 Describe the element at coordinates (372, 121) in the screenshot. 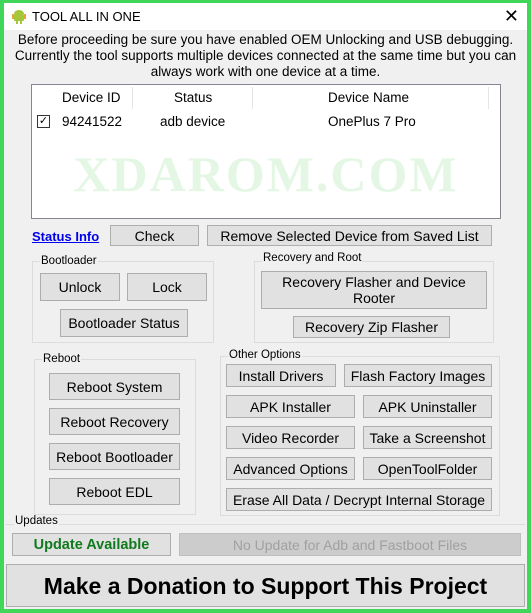

I see `device-name-cell: OnePlus 7 Pro` at that location.